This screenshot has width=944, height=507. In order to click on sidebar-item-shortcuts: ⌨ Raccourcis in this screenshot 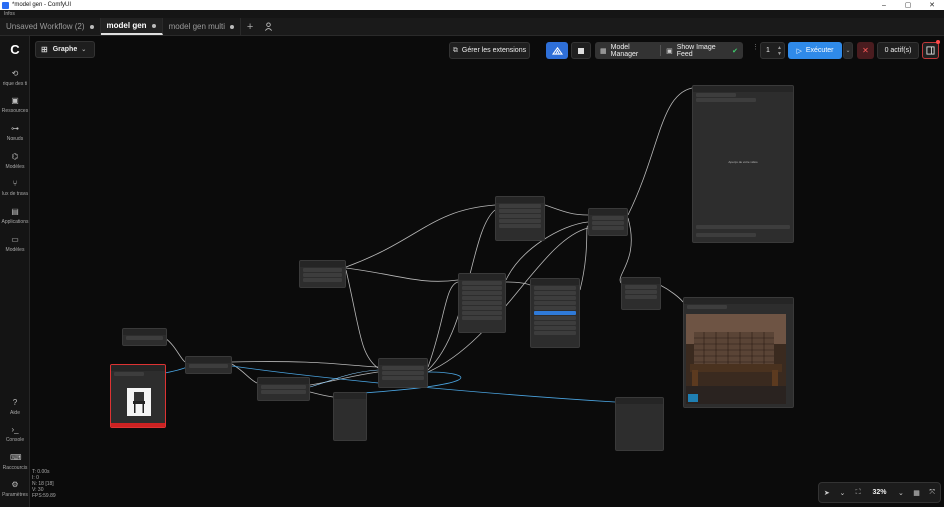, I will do `click(15, 462)`.